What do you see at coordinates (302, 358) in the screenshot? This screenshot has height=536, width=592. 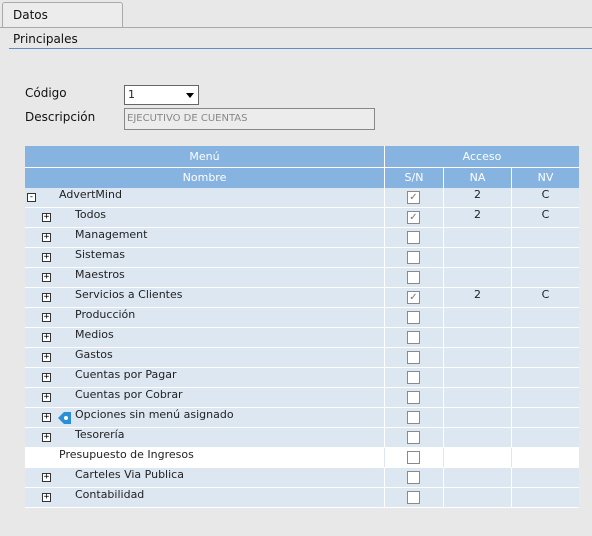 I see `table-row: + Gastos` at bounding box center [302, 358].